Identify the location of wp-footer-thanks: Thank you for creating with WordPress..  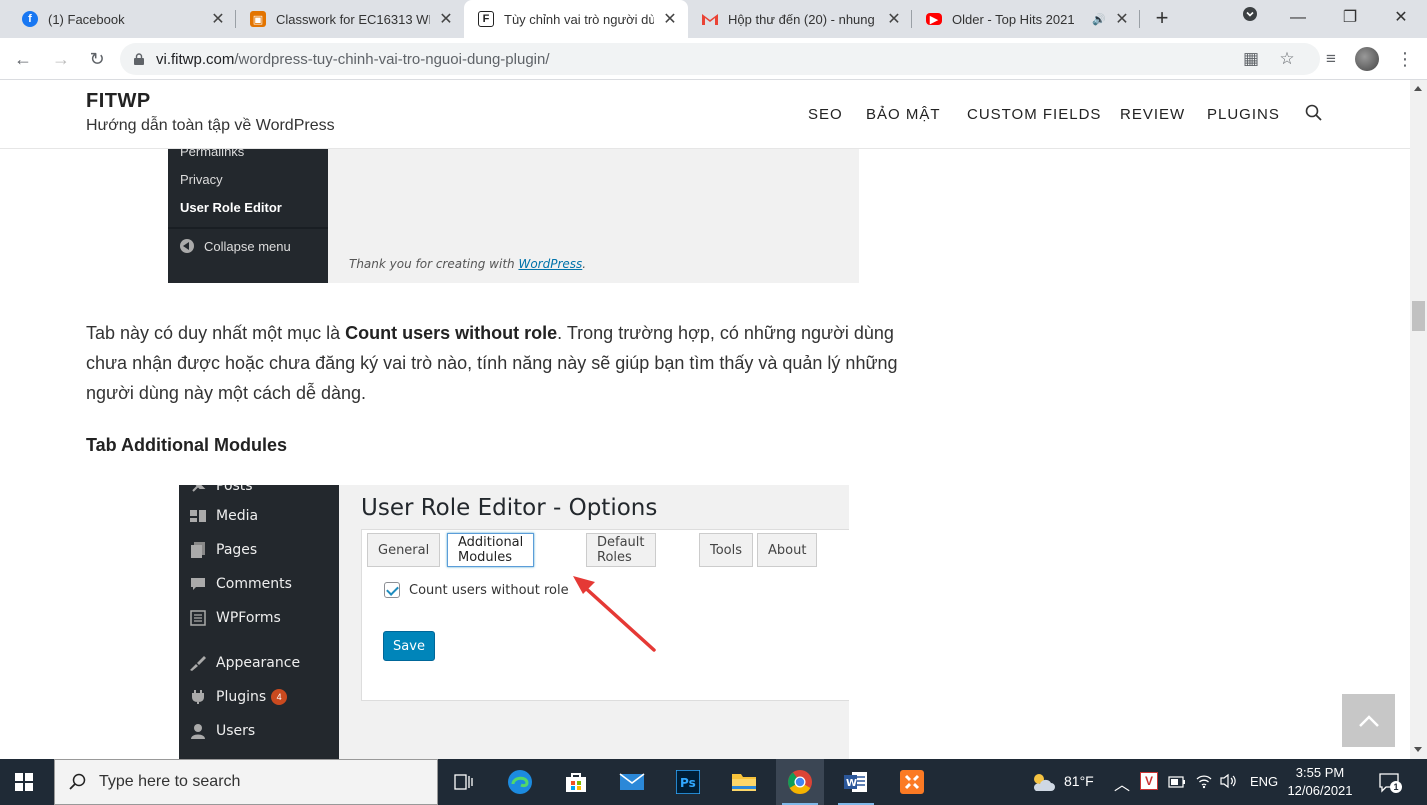
(468, 264).